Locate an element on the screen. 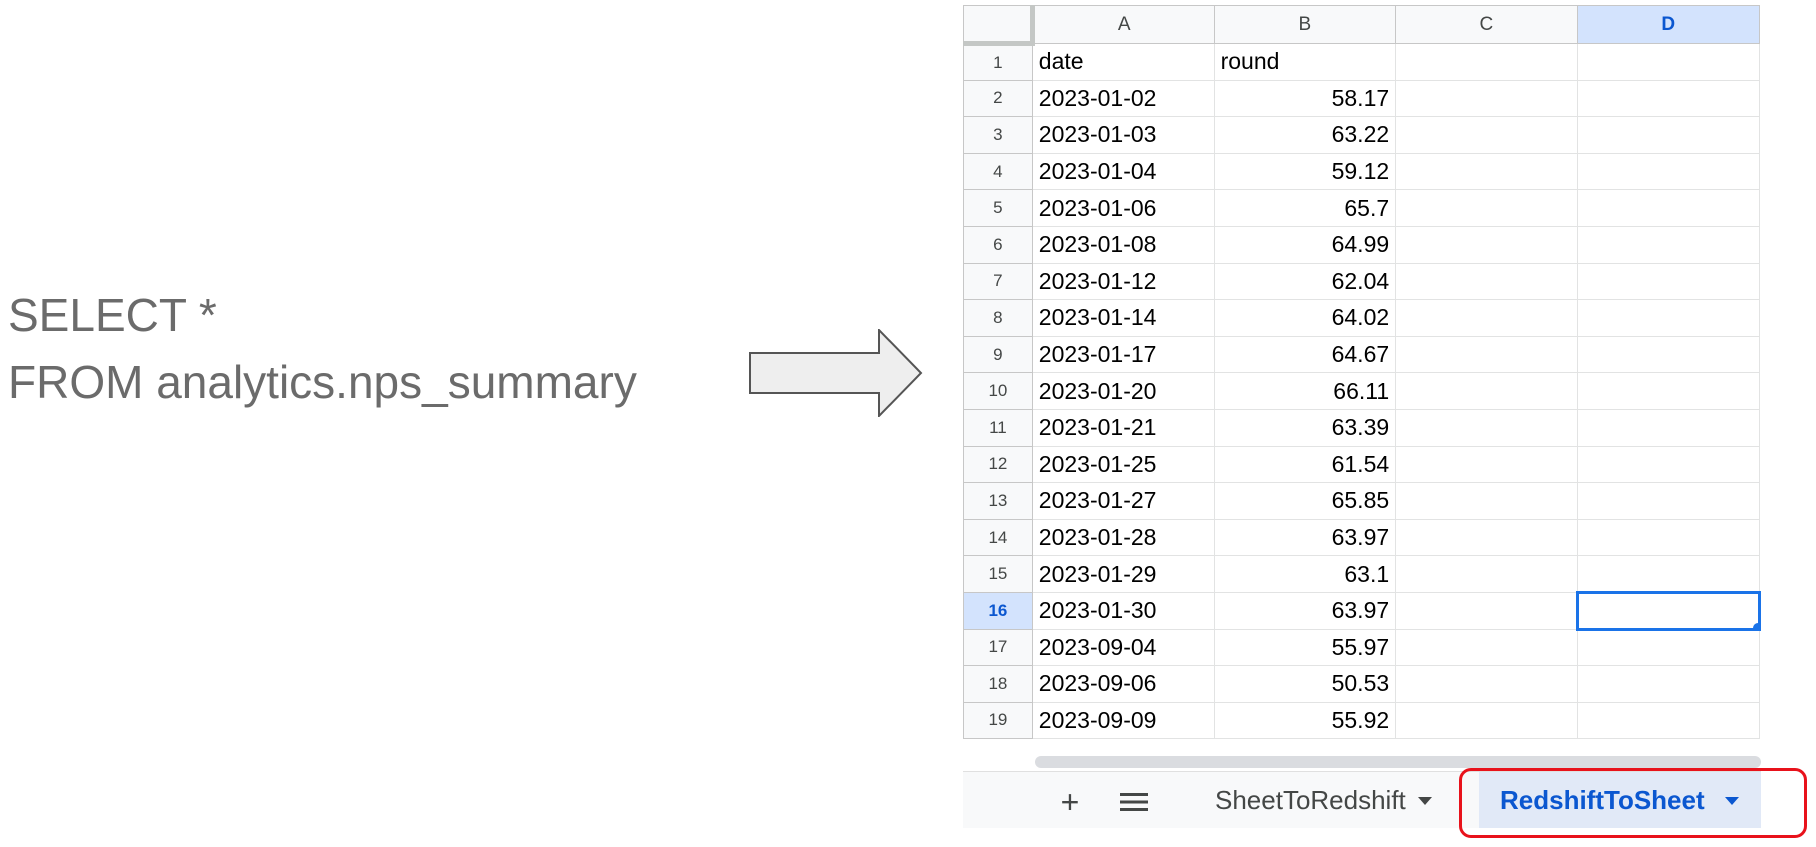 The width and height of the screenshot is (1816, 847). cell-a: 2023-01-25 is located at coordinates (1123, 464).